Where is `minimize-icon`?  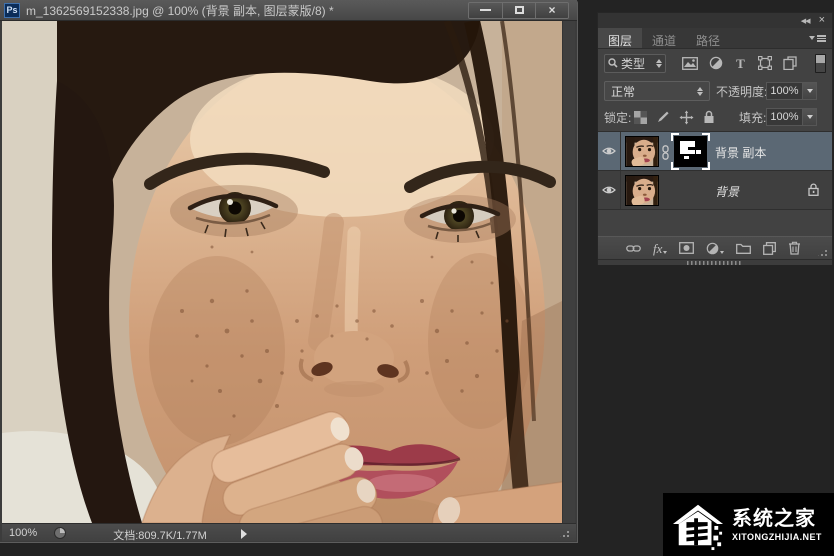 minimize-icon is located at coordinates (485, 10).